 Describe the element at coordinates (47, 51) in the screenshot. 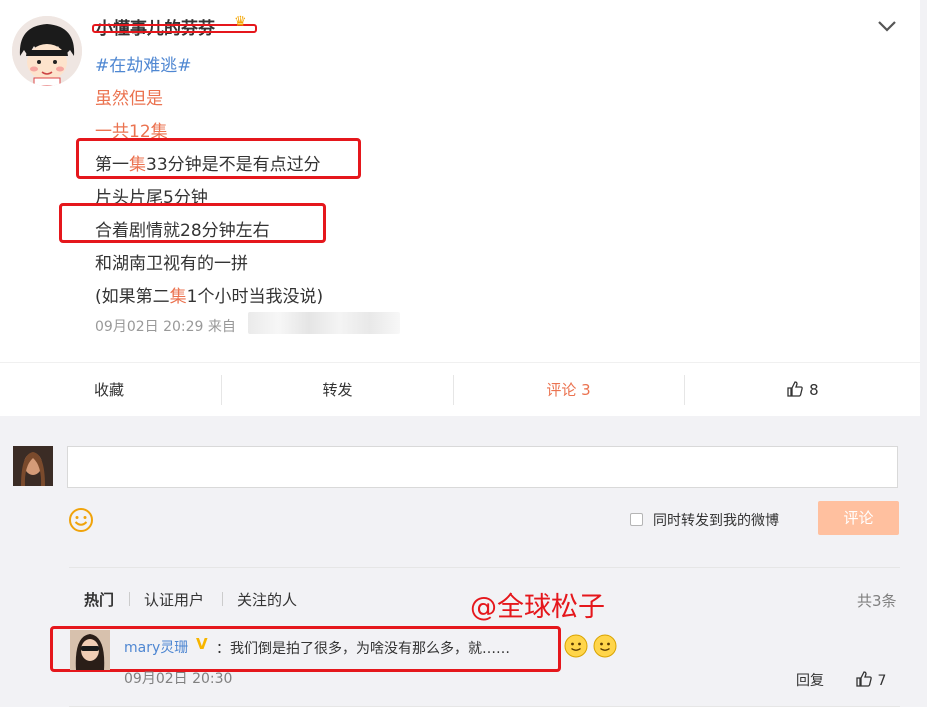

I see `author-avatar` at that location.